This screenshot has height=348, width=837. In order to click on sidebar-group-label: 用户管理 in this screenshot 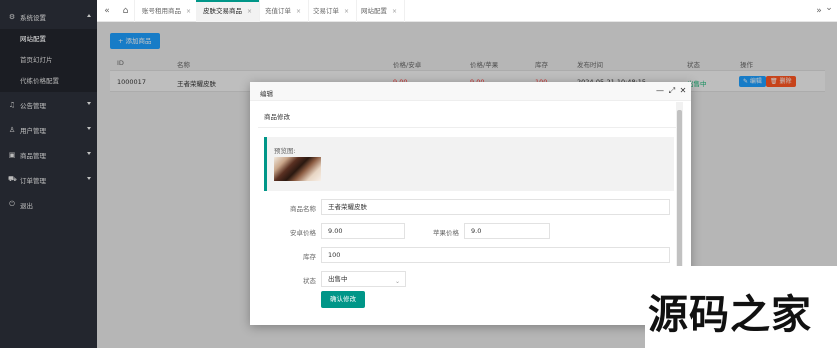, I will do `click(33, 130)`.